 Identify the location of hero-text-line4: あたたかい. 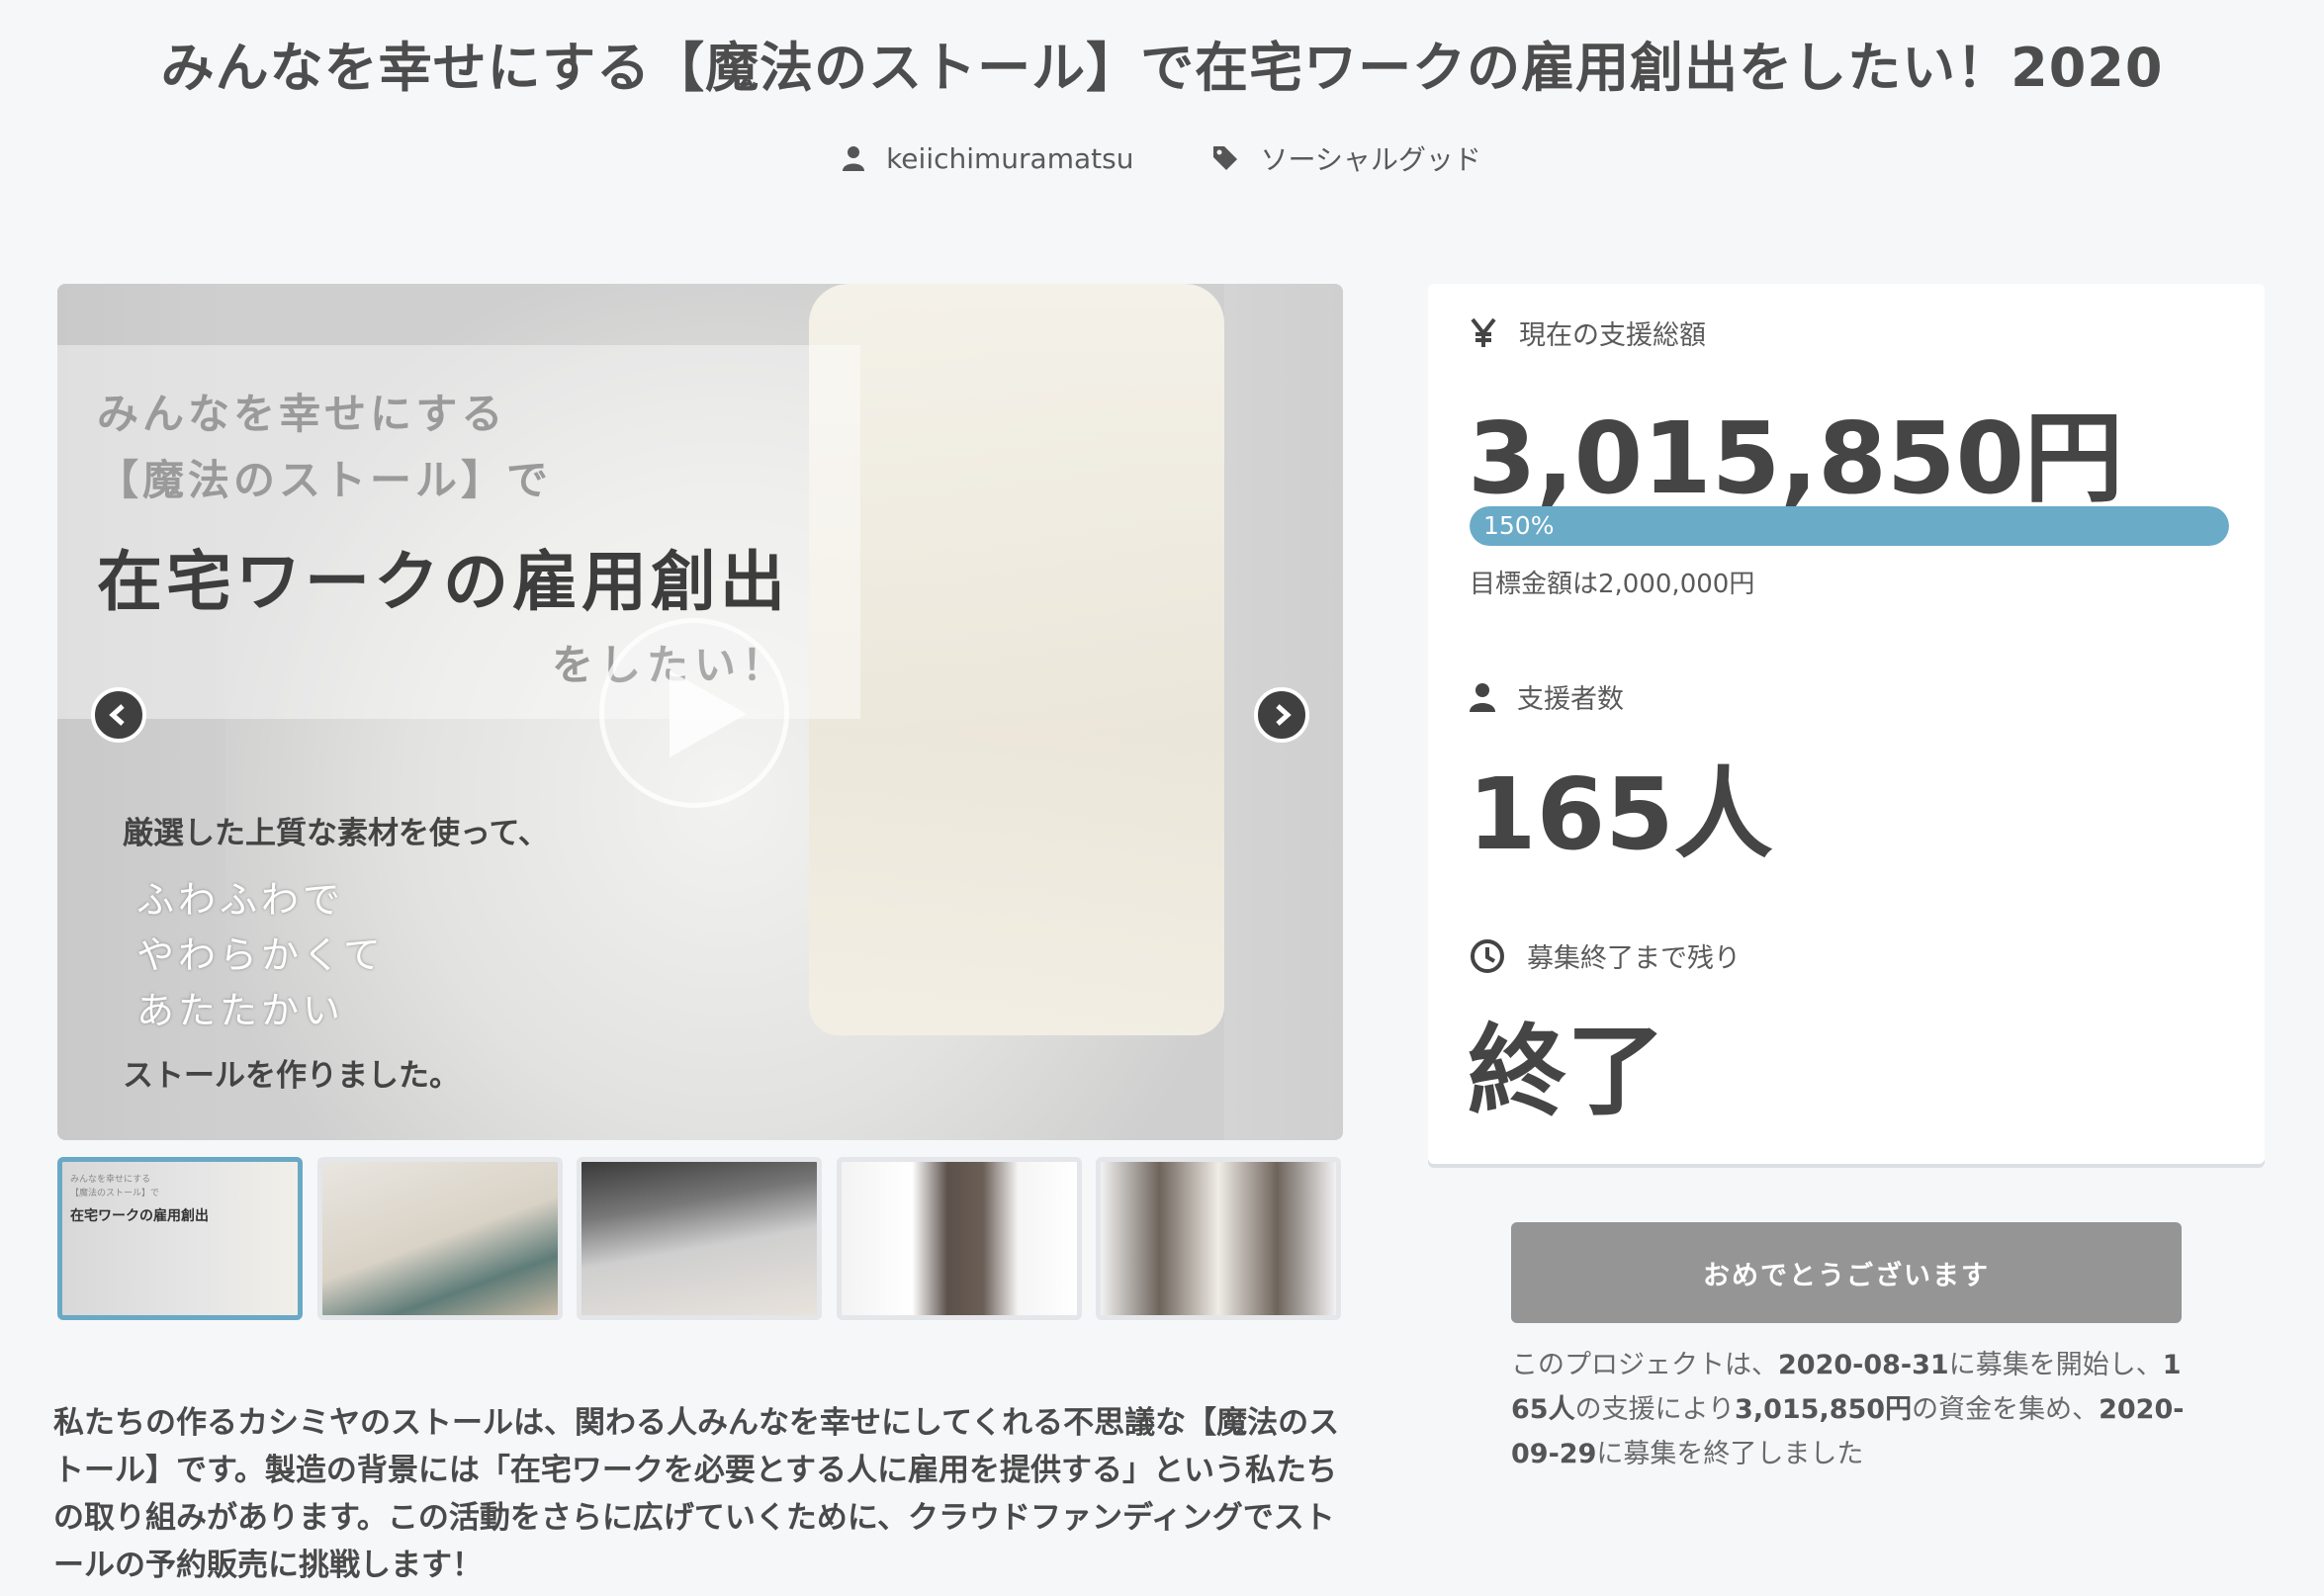
(240, 1010).